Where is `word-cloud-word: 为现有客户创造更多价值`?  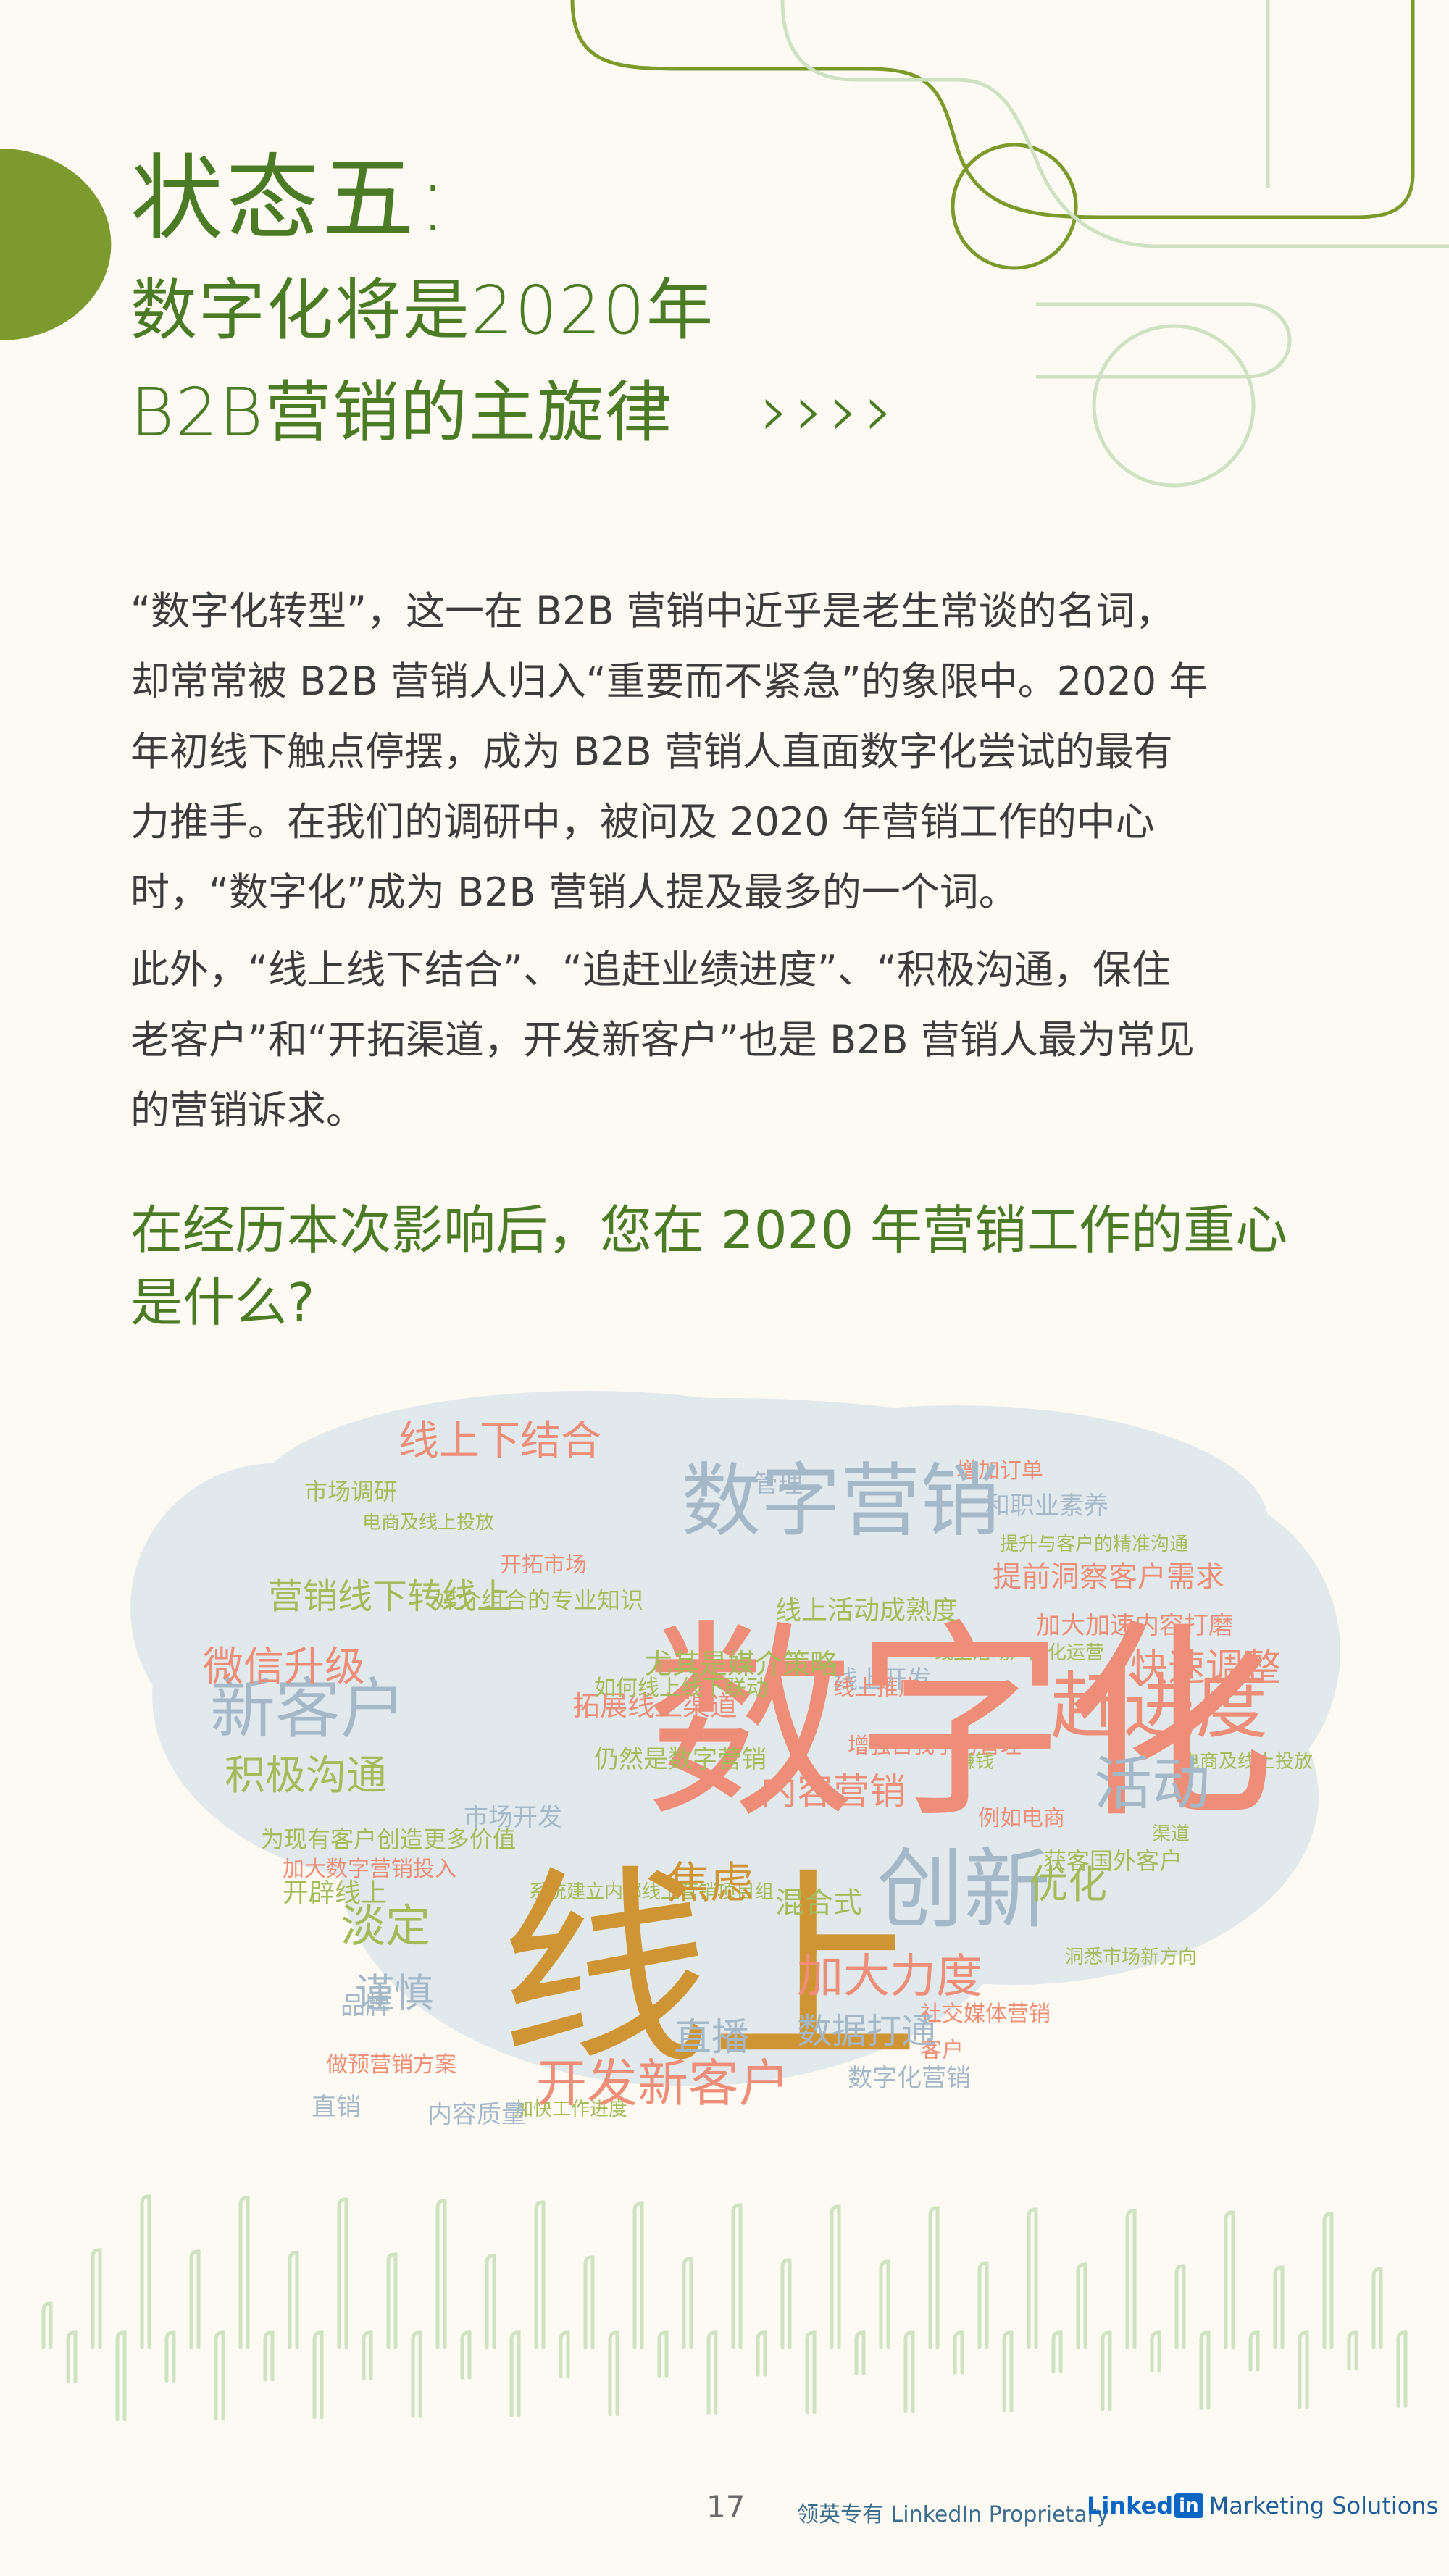 word-cloud-word: 为现有客户创造更多价值 is located at coordinates (388, 1839).